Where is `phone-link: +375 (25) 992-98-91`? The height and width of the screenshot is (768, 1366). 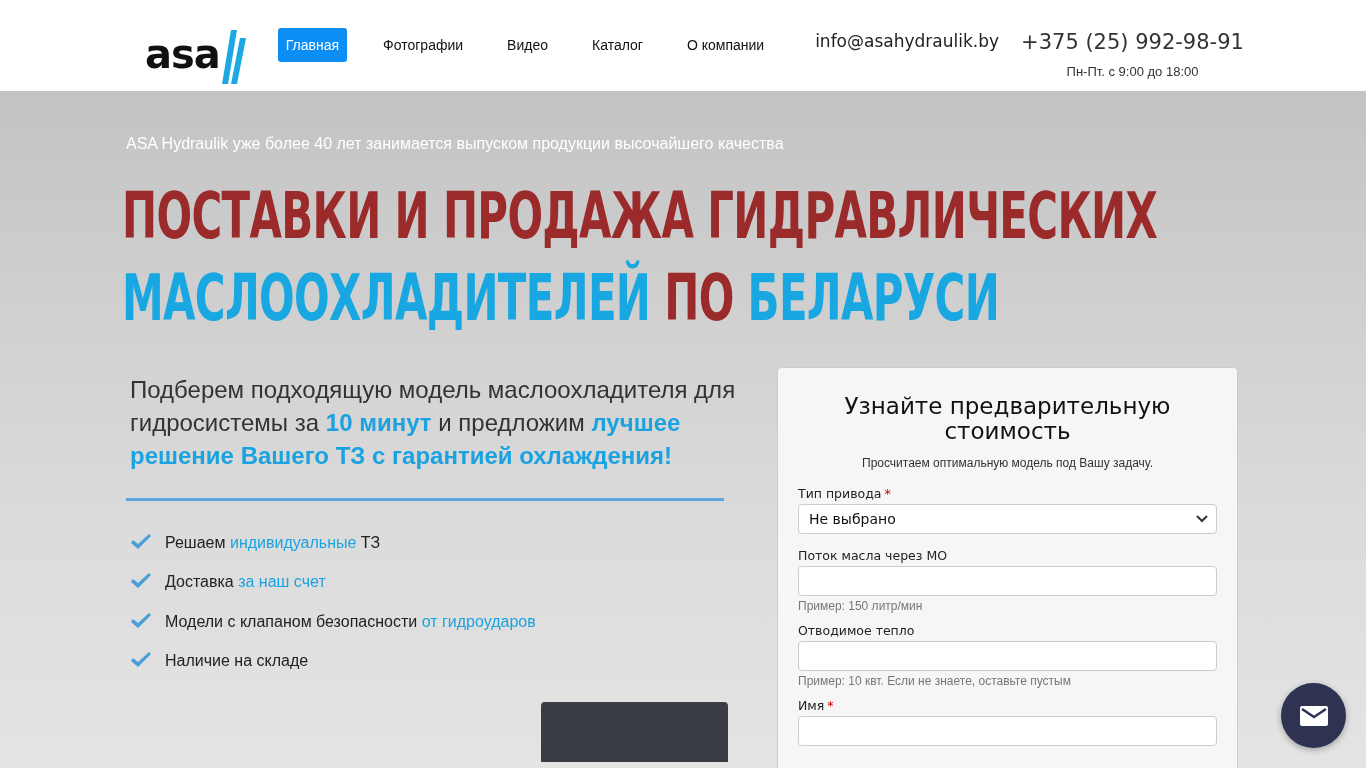
phone-link: +375 (25) 992-98-91 is located at coordinates (1132, 42).